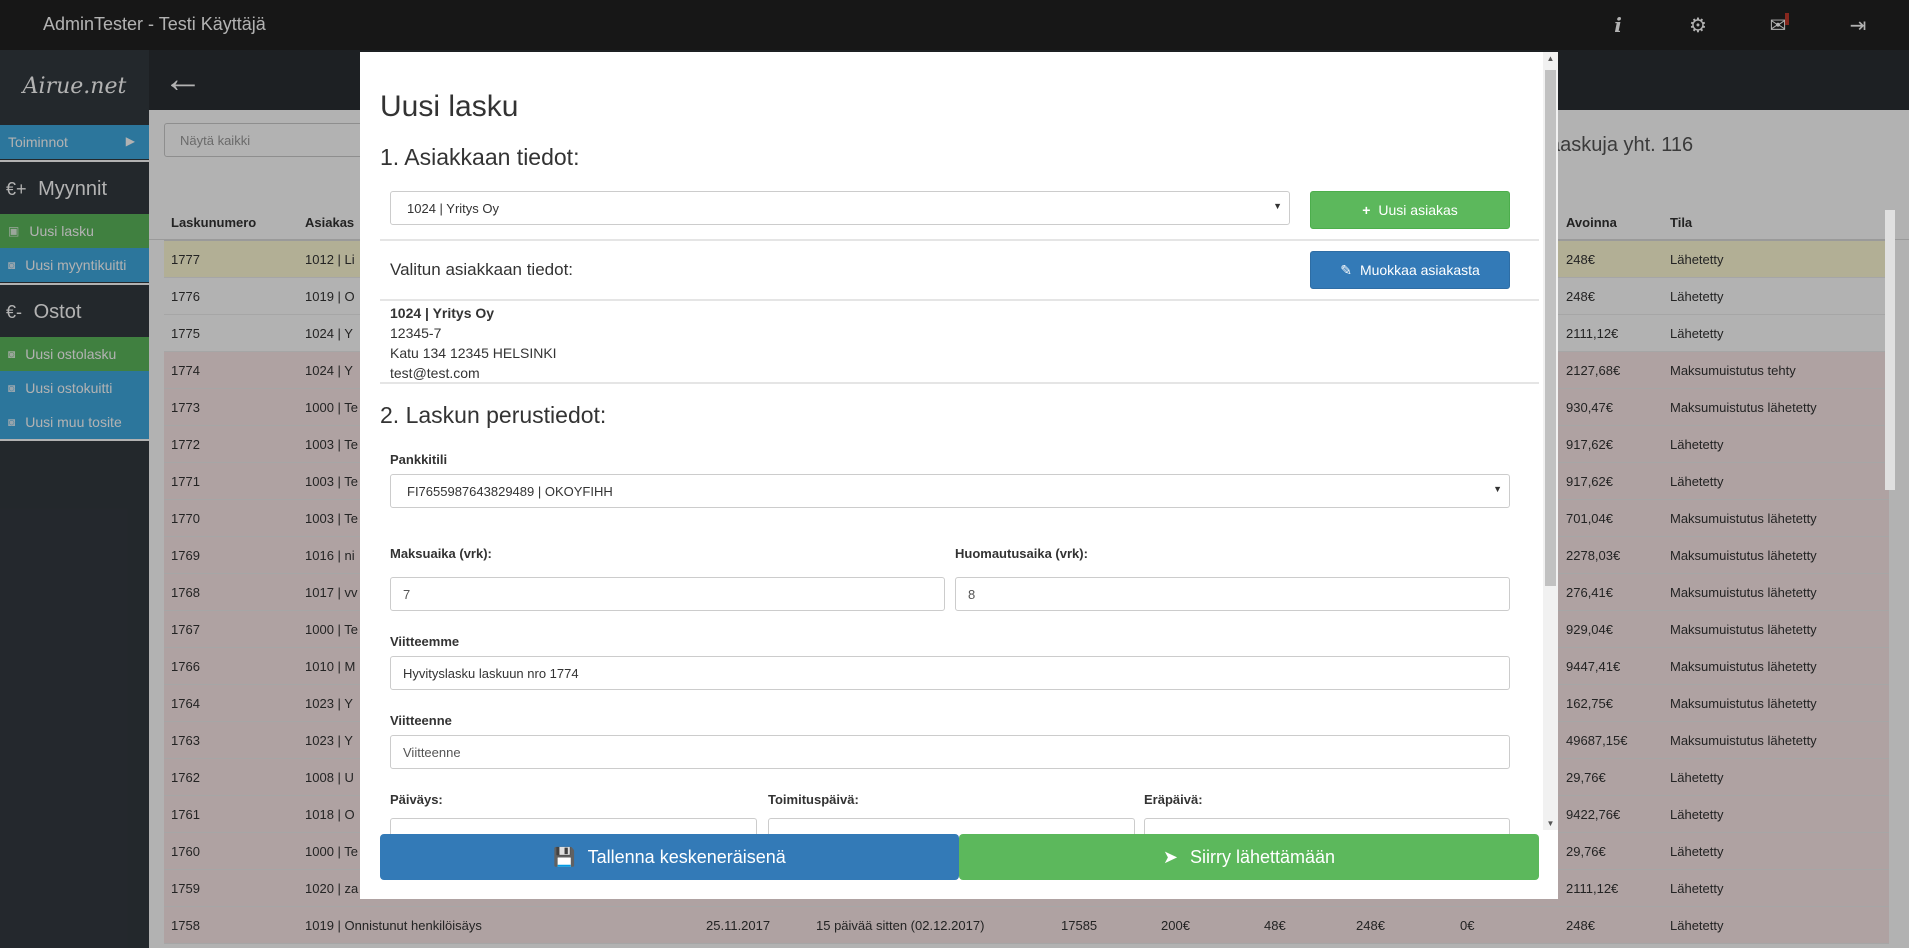 The height and width of the screenshot is (948, 1909). Describe the element at coordinates (1232, 594) in the screenshot. I see `notice-time-input: 8` at that location.